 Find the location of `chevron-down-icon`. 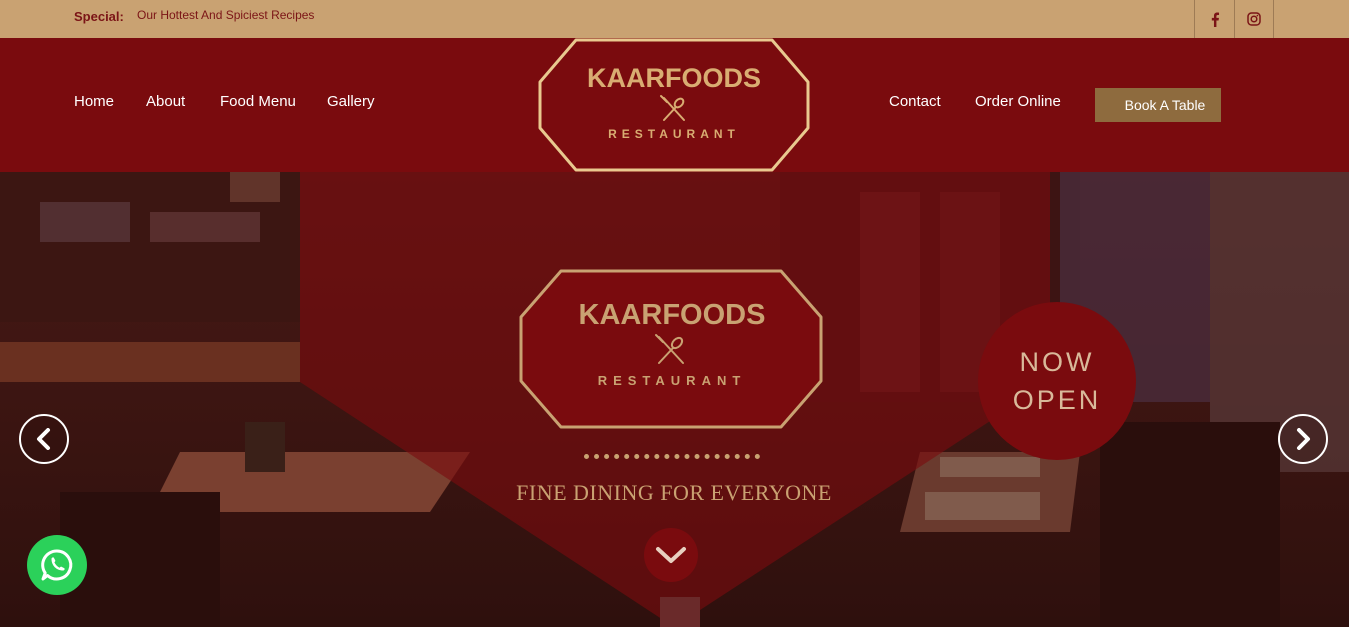

chevron-down-icon is located at coordinates (671, 555).